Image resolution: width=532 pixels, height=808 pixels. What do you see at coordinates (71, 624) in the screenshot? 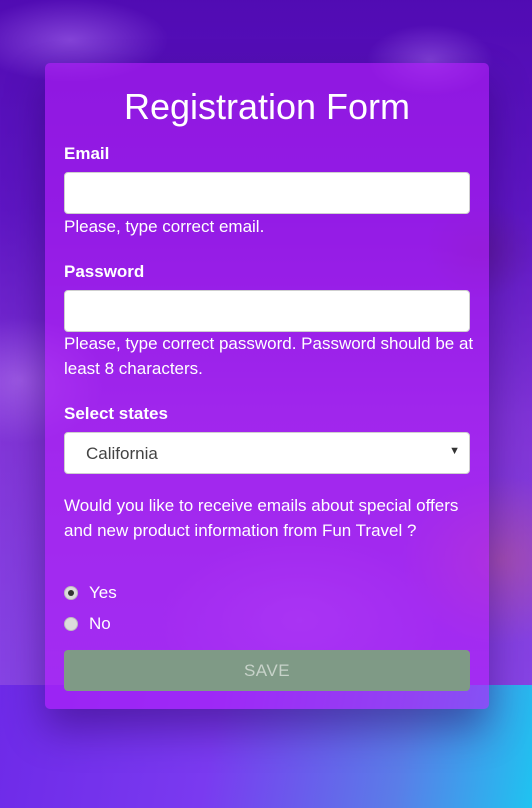
I see `radio-button-no` at bounding box center [71, 624].